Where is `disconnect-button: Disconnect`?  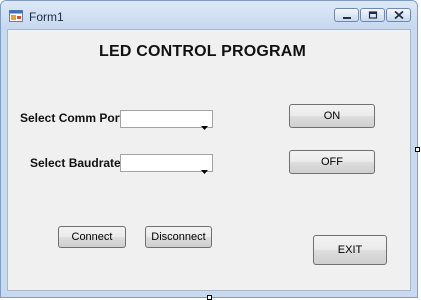 disconnect-button: Disconnect is located at coordinates (178, 237).